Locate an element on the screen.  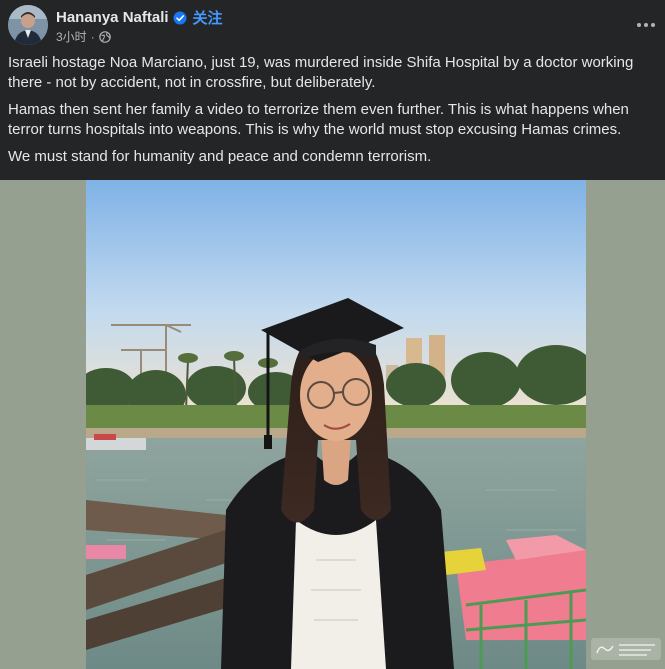
post-meta: 3小时 · is located at coordinates (83, 36).